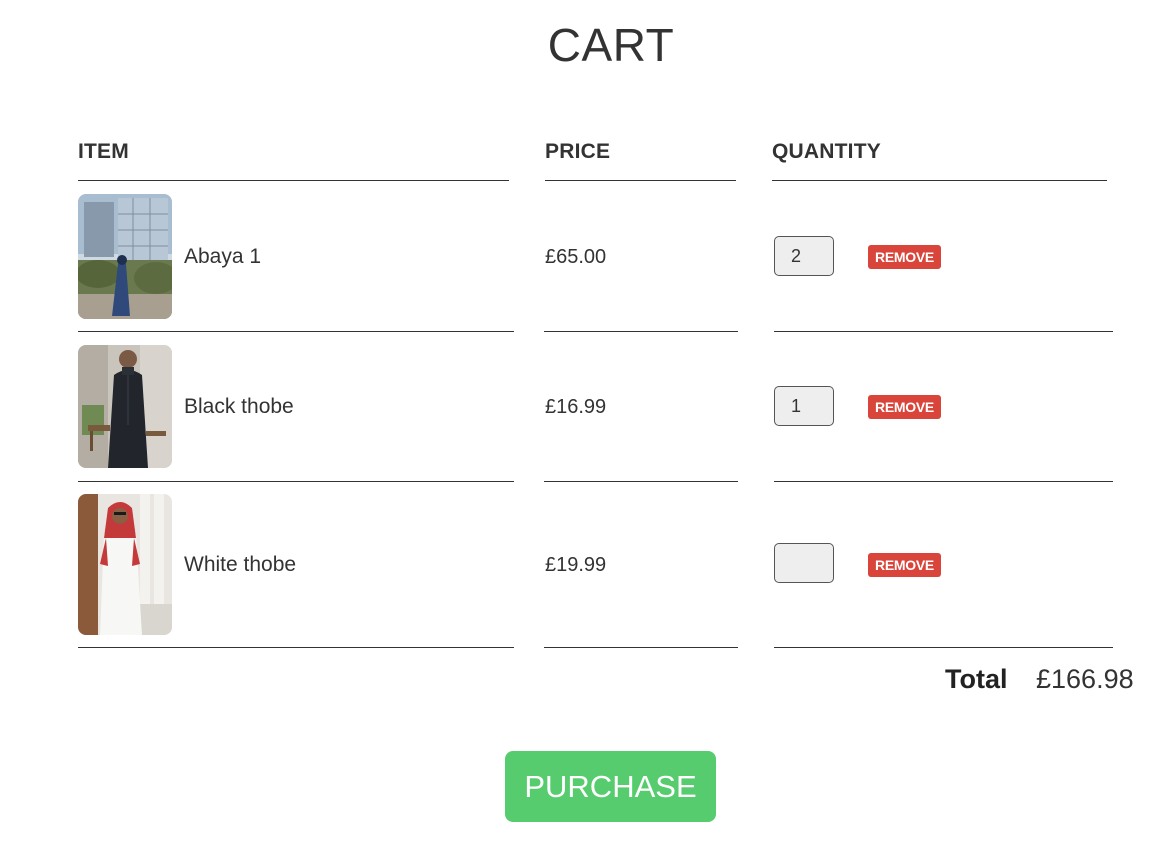  I want to click on black-thobe-photo, so click(125, 406).